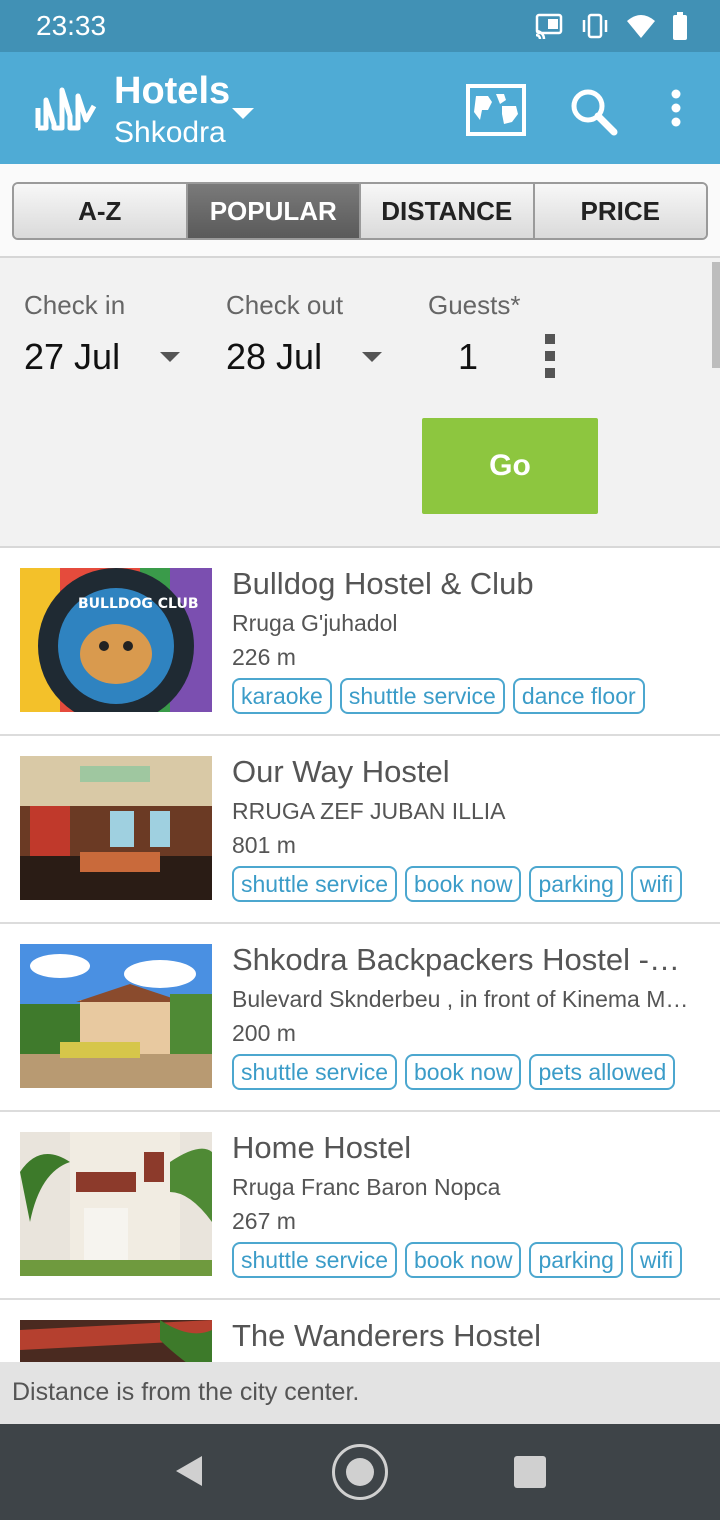  What do you see at coordinates (315, 623) in the screenshot?
I see `hotel-address: Rruga G'juhadol` at bounding box center [315, 623].